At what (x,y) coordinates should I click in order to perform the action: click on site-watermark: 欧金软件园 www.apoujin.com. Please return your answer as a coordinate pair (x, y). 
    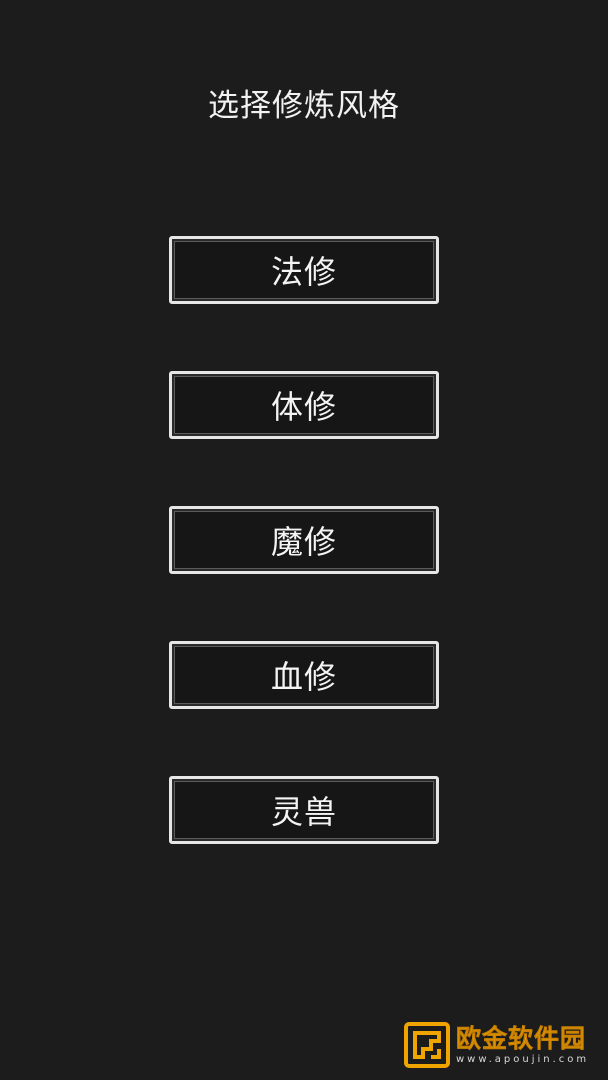
    Looking at the image, I should click on (502, 1045).